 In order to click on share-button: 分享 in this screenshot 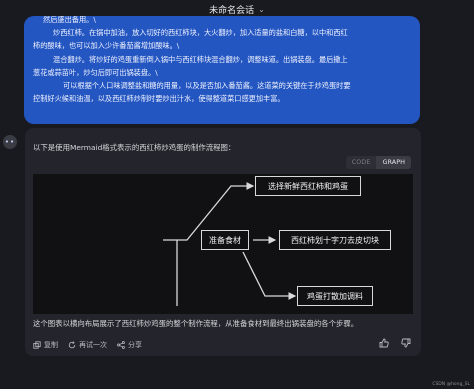, I will do `click(129, 345)`.